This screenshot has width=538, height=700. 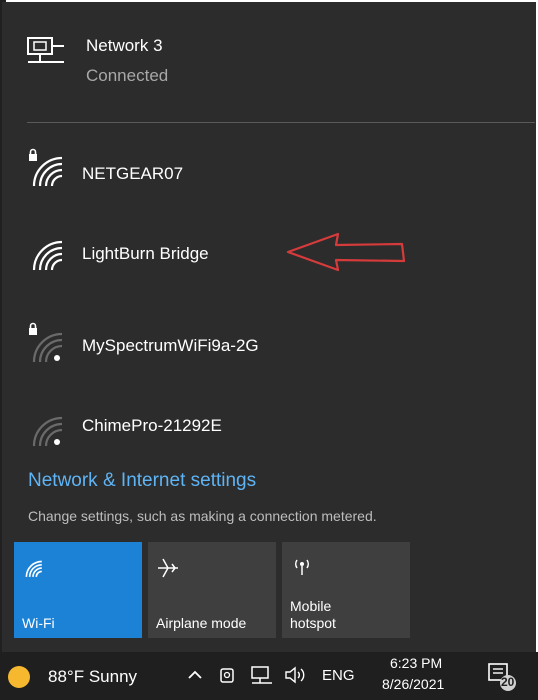 What do you see at coordinates (145, 253) in the screenshot?
I see `network-name: LightBurn Bridge` at bounding box center [145, 253].